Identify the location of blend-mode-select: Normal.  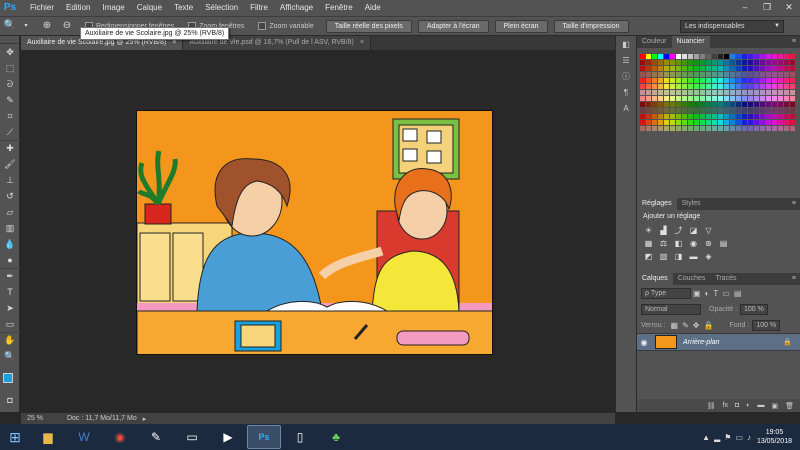
(671, 309).